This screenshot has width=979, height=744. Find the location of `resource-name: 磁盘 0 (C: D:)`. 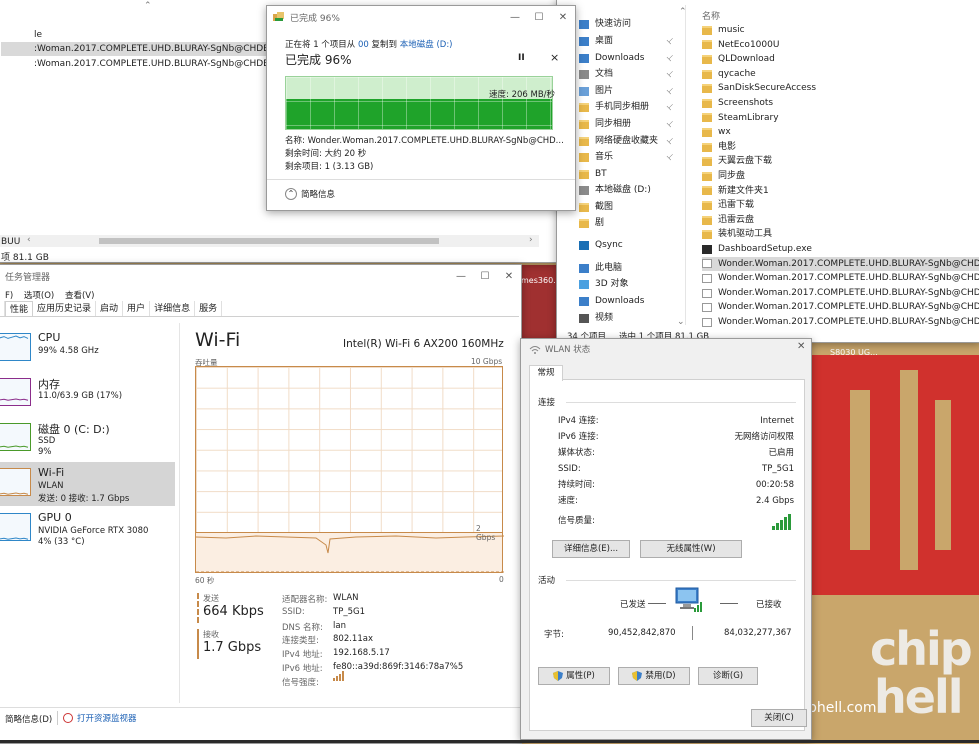

resource-name: 磁盘 0 (C: D:) is located at coordinates (74, 429).